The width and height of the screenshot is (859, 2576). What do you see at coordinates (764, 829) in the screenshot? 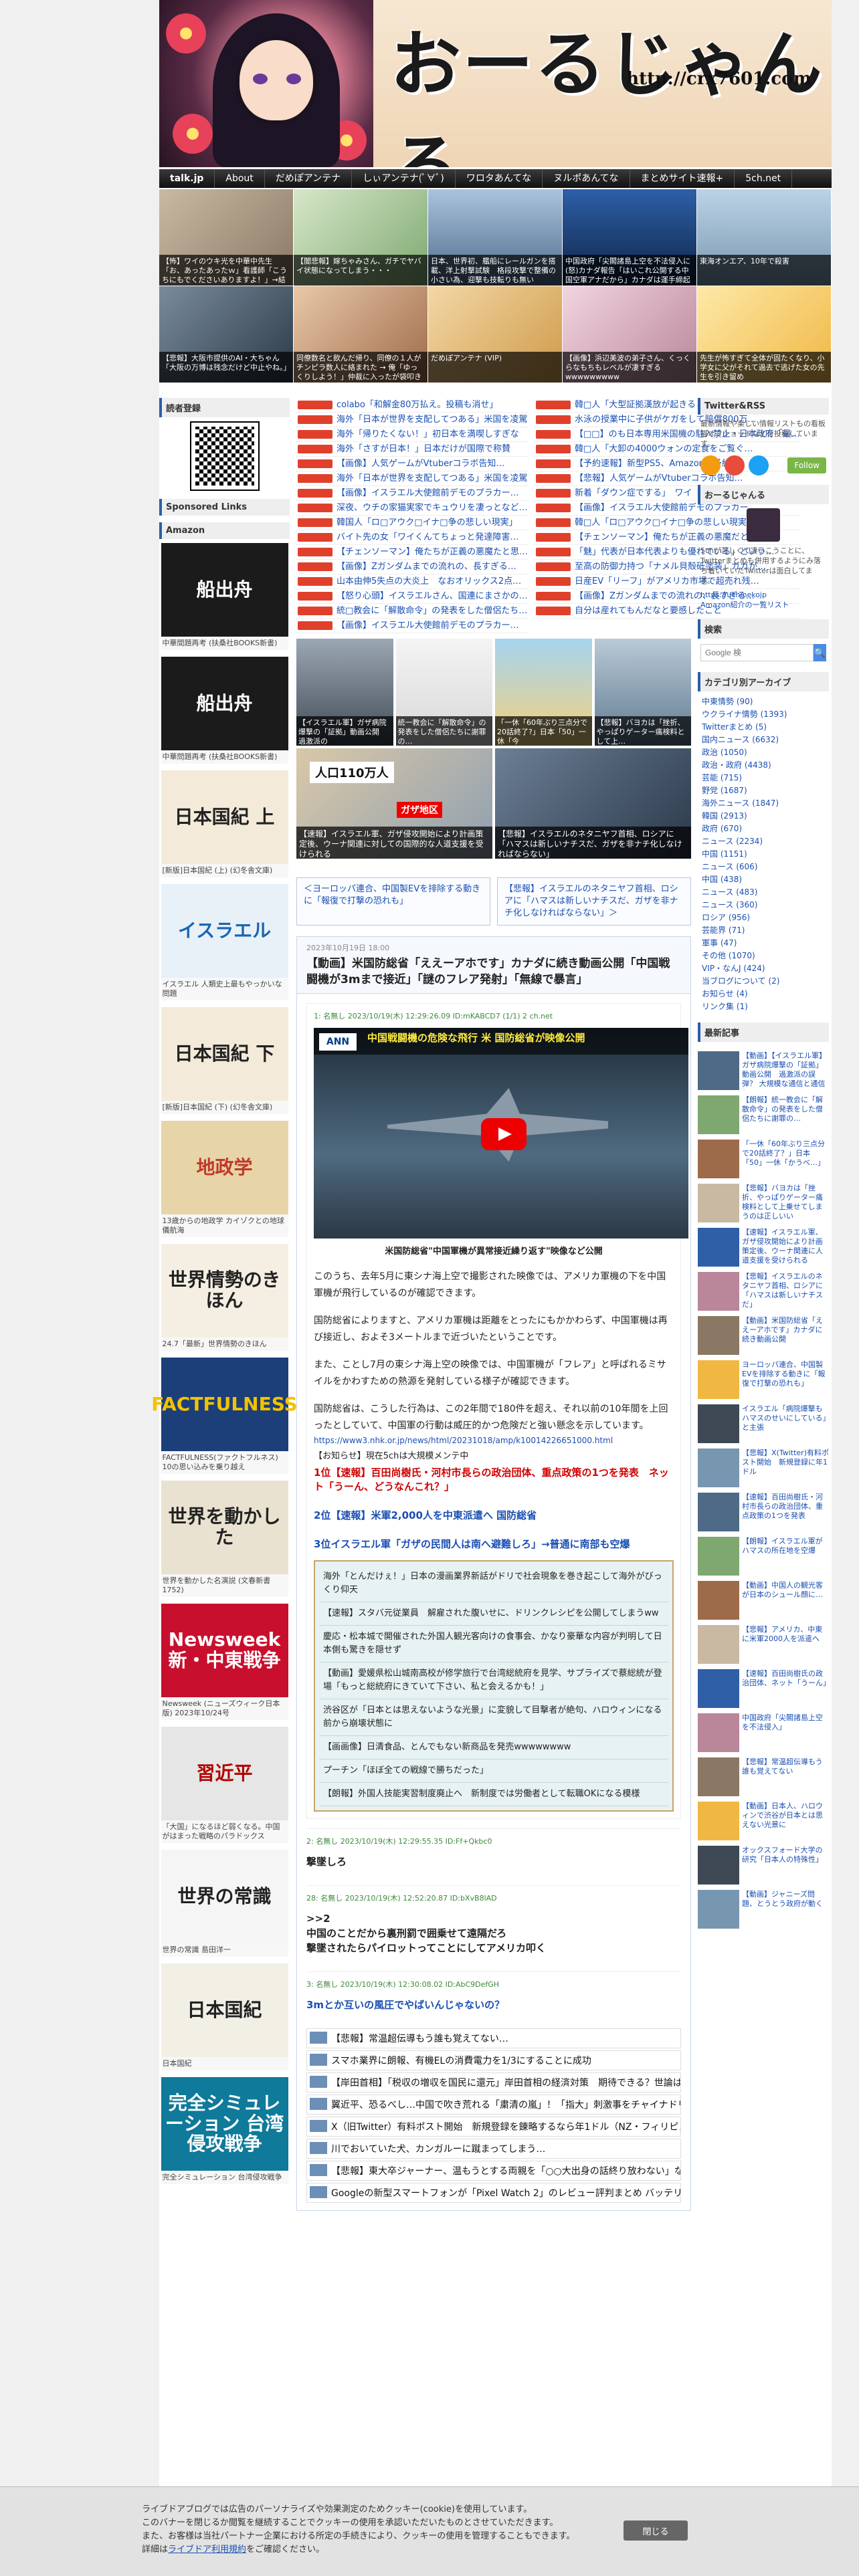
I see `category-link: 政府 (670)` at bounding box center [764, 829].